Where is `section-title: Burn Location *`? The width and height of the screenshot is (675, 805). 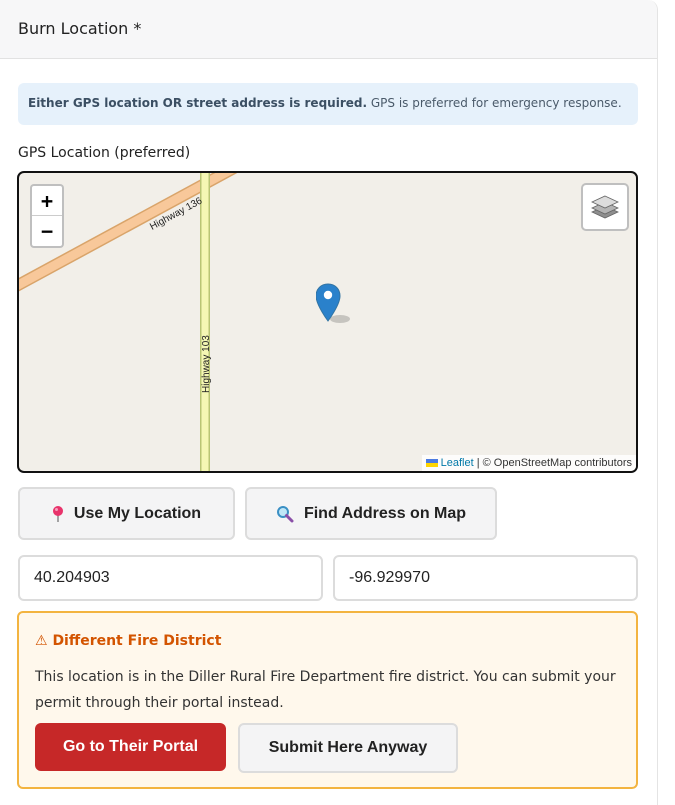 section-title: Burn Location * is located at coordinates (80, 28).